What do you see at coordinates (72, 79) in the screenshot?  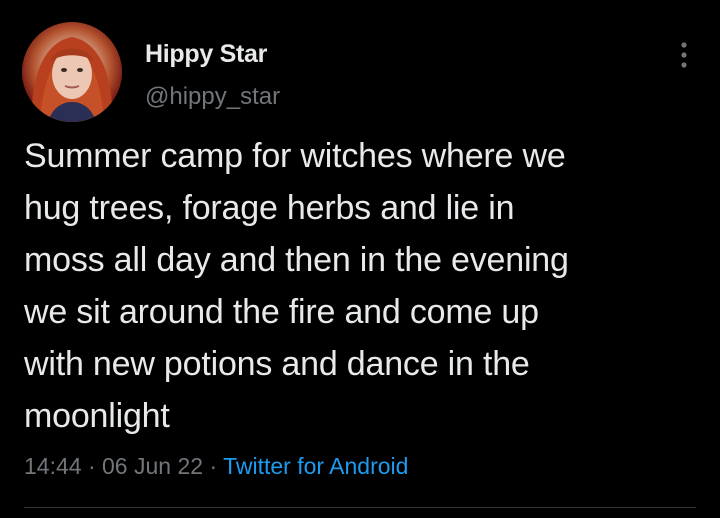 I see `profile-photo-icon` at bounding box center [72, 79].